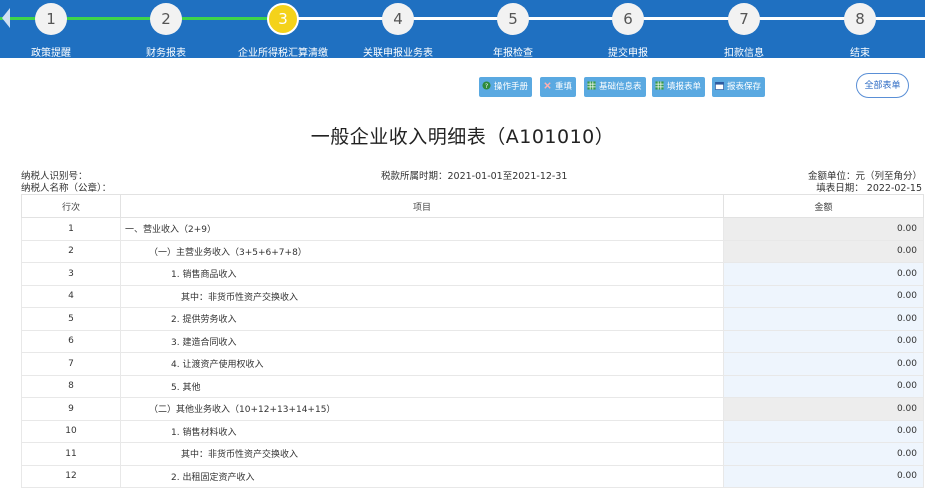 The width and height of the screenshot is (925, 488). Describe the element at coordinates (398, 19) in the screenshot. I see `step-4-circle: 4` at that location.